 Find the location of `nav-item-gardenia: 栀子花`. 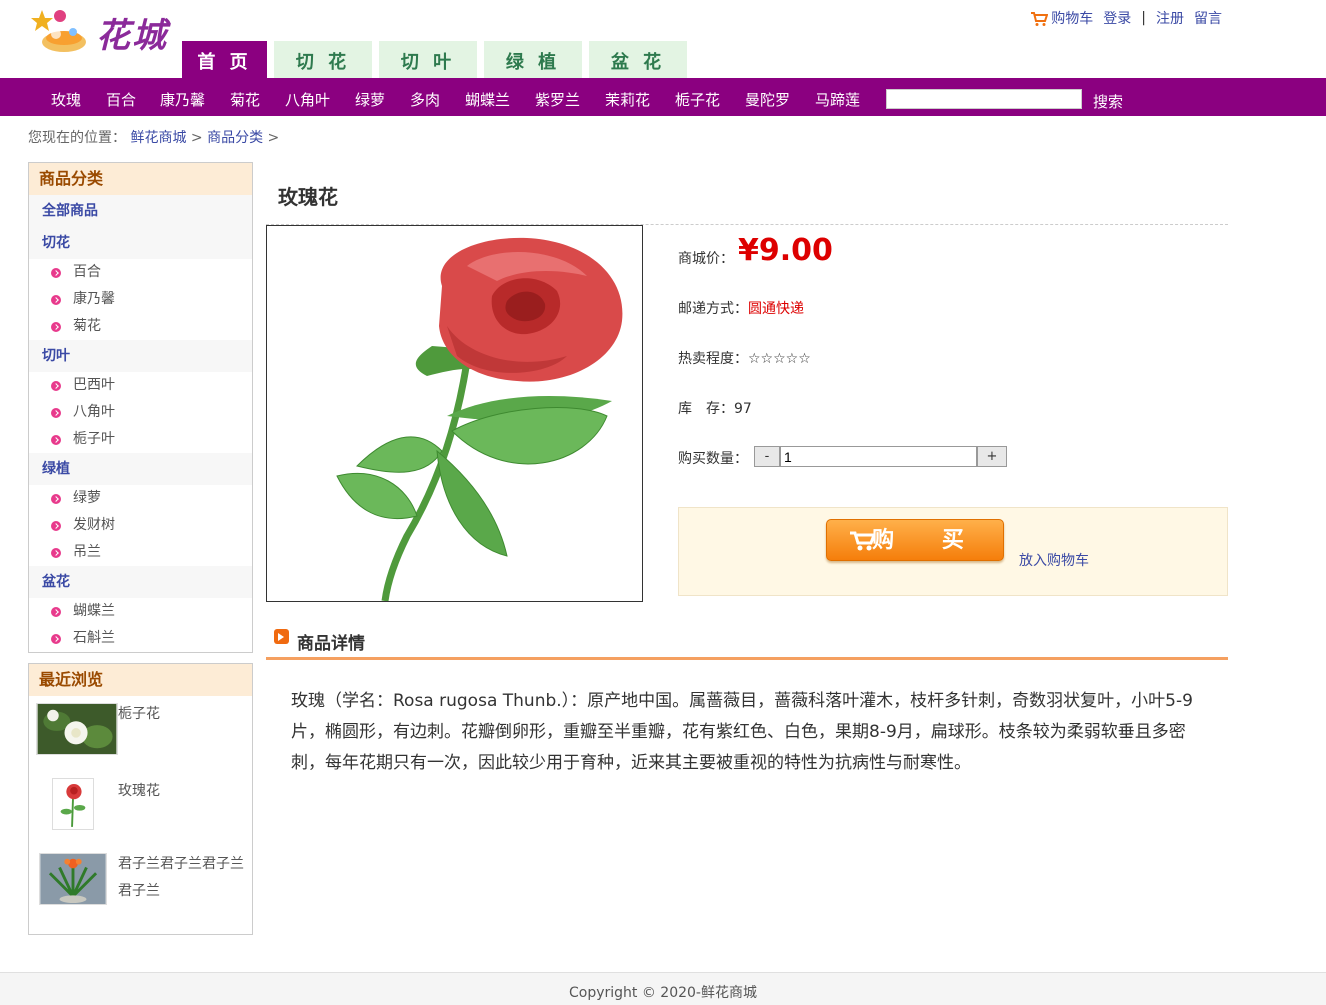

nav-item-gardenia: 栀子花 is located at coordinates (697, 99).